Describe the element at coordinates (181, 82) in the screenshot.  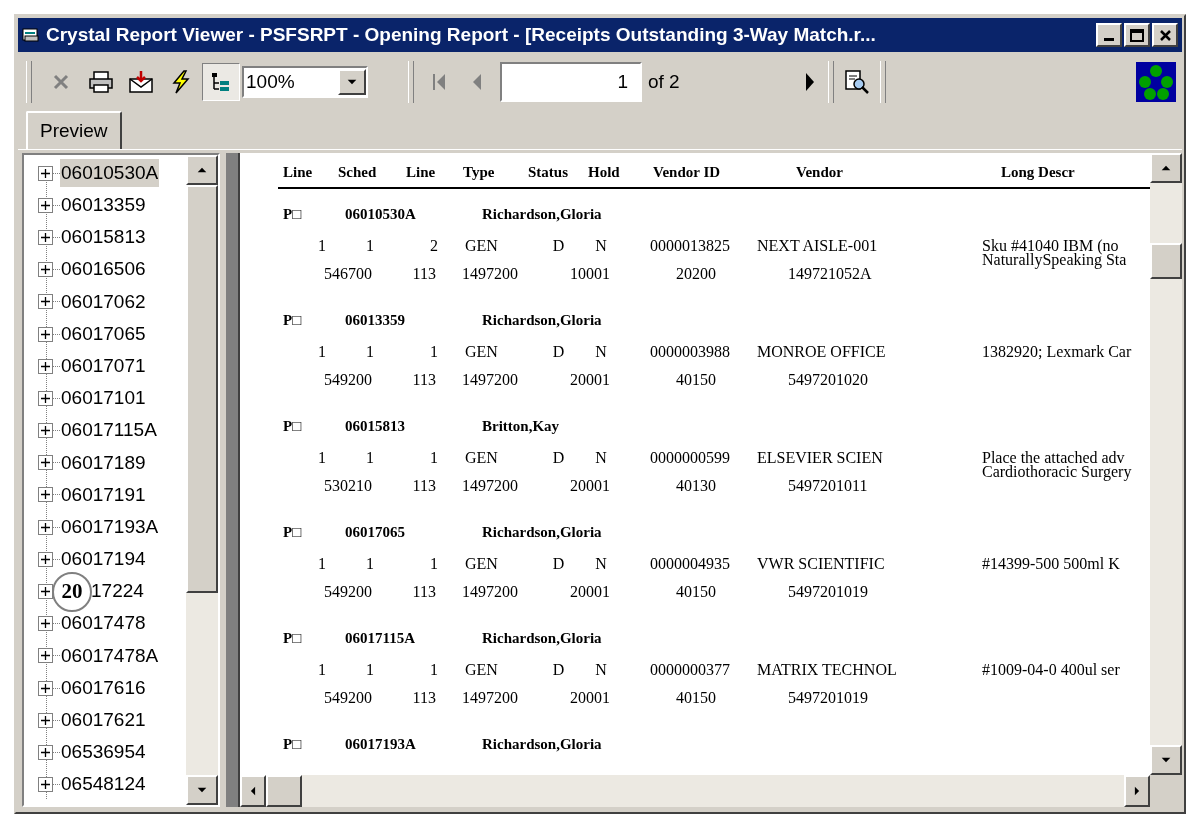
I see `lightning-icon` at that location.